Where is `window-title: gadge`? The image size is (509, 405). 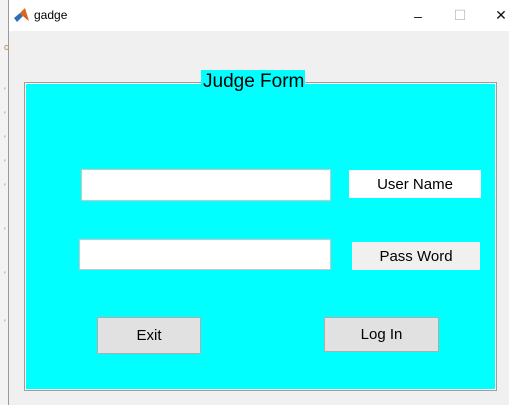 window-title: gadge is located at coordinates (51, 15).